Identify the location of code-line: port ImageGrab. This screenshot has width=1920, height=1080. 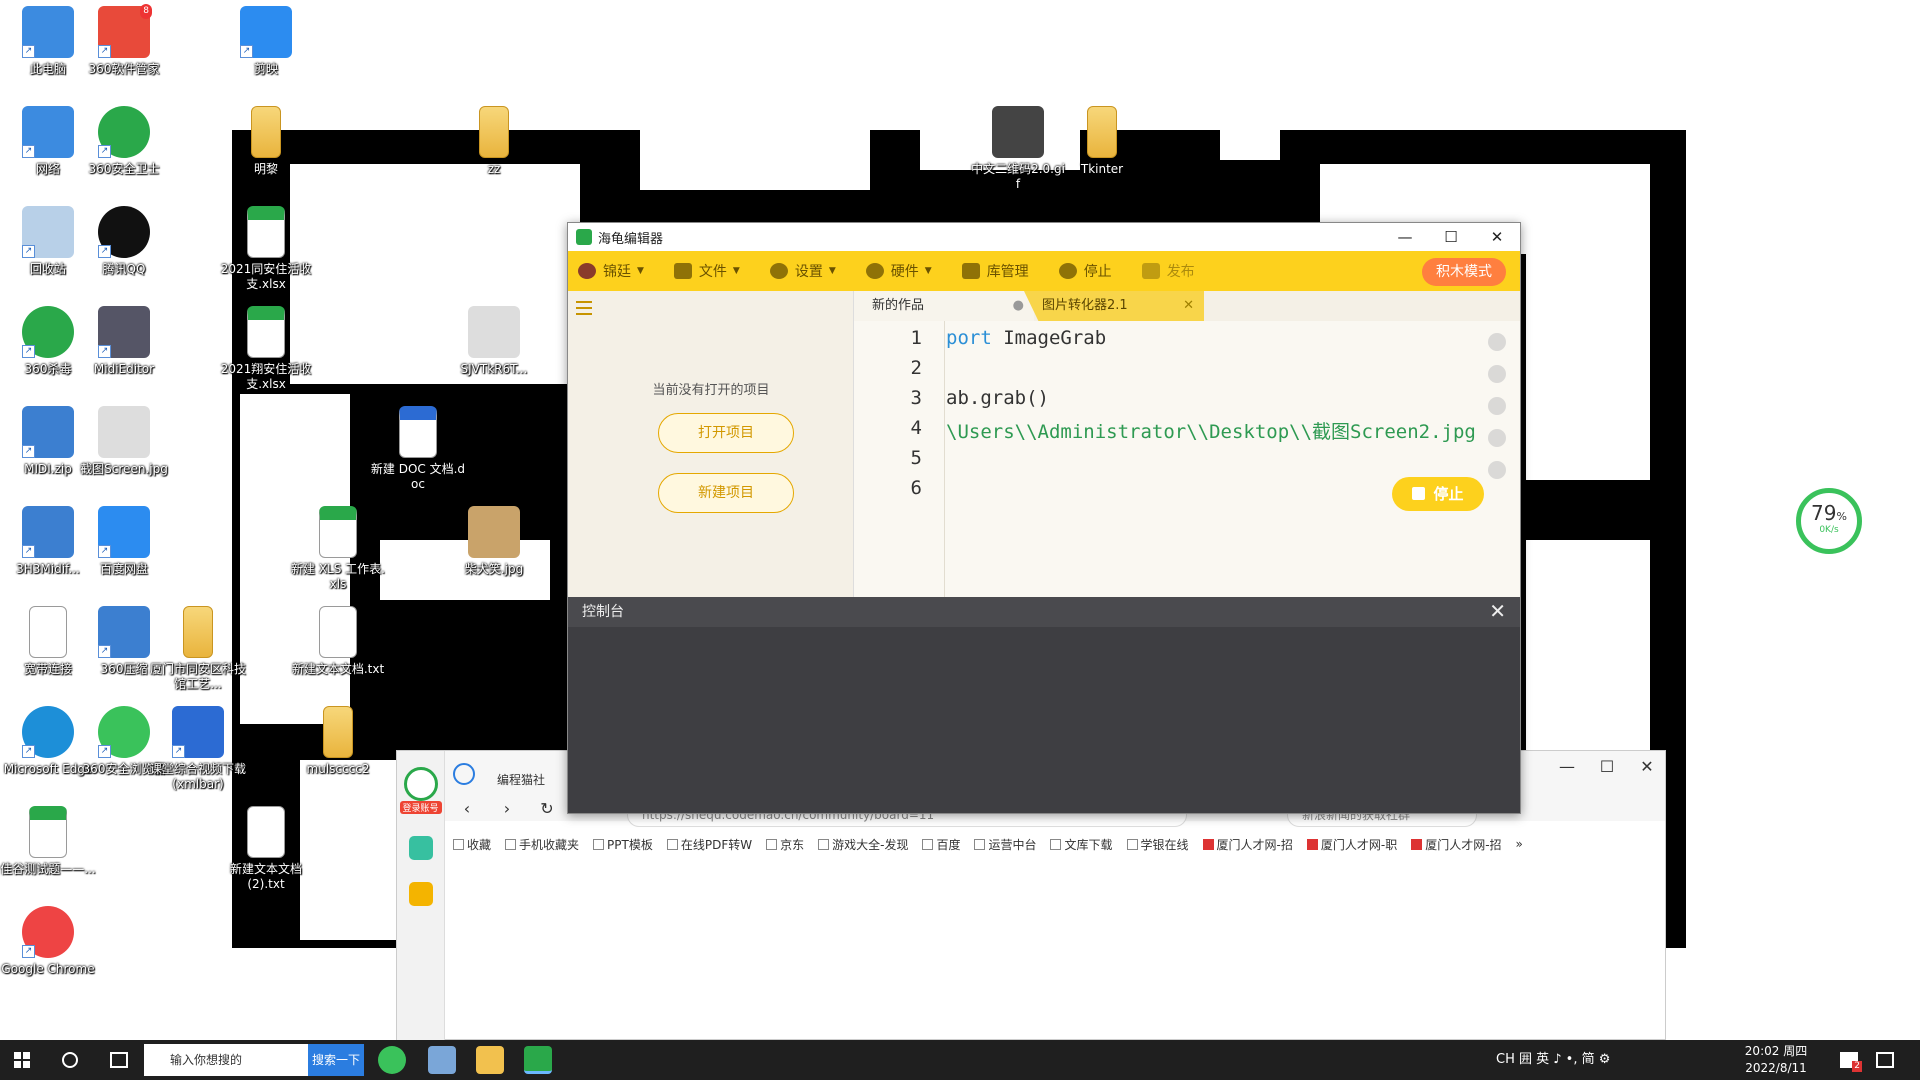
(1026, 338).